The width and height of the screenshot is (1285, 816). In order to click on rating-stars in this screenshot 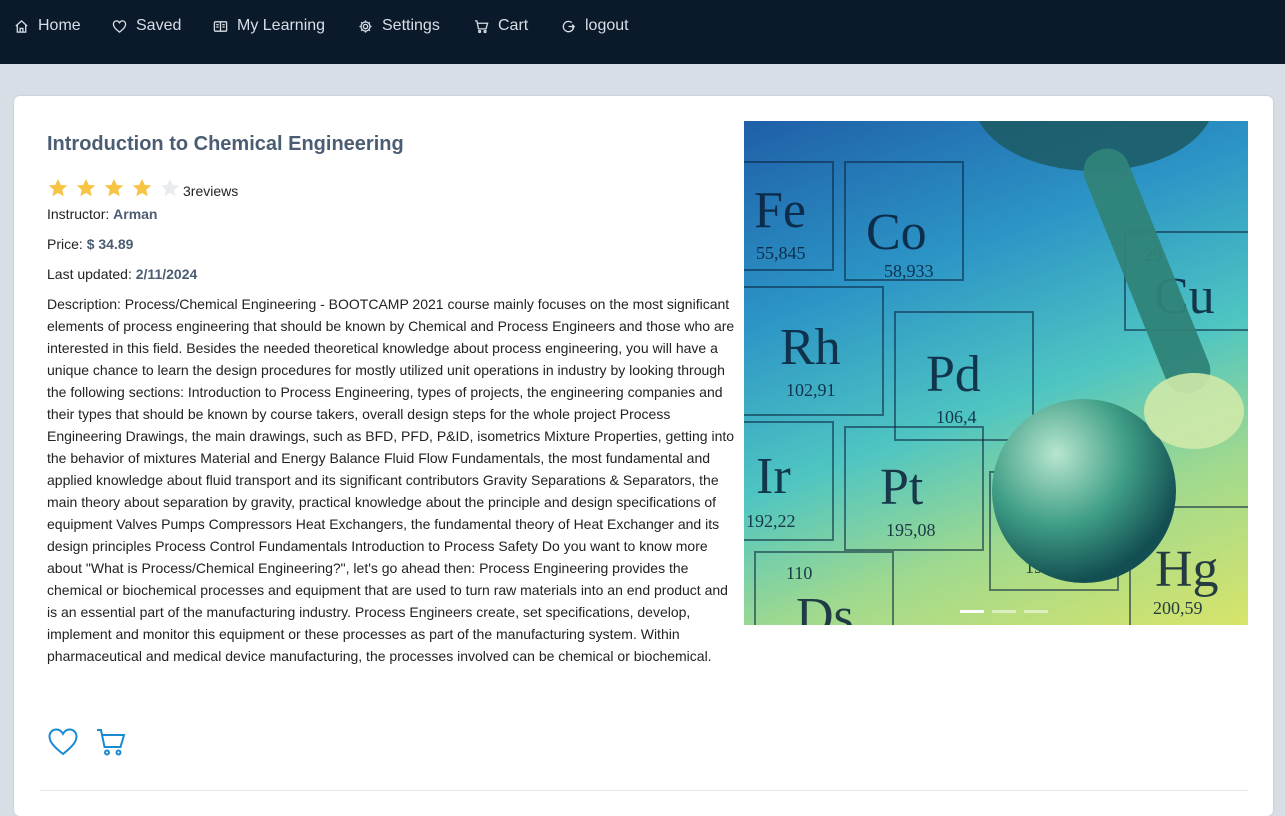, I will do `click(117, 188)`.